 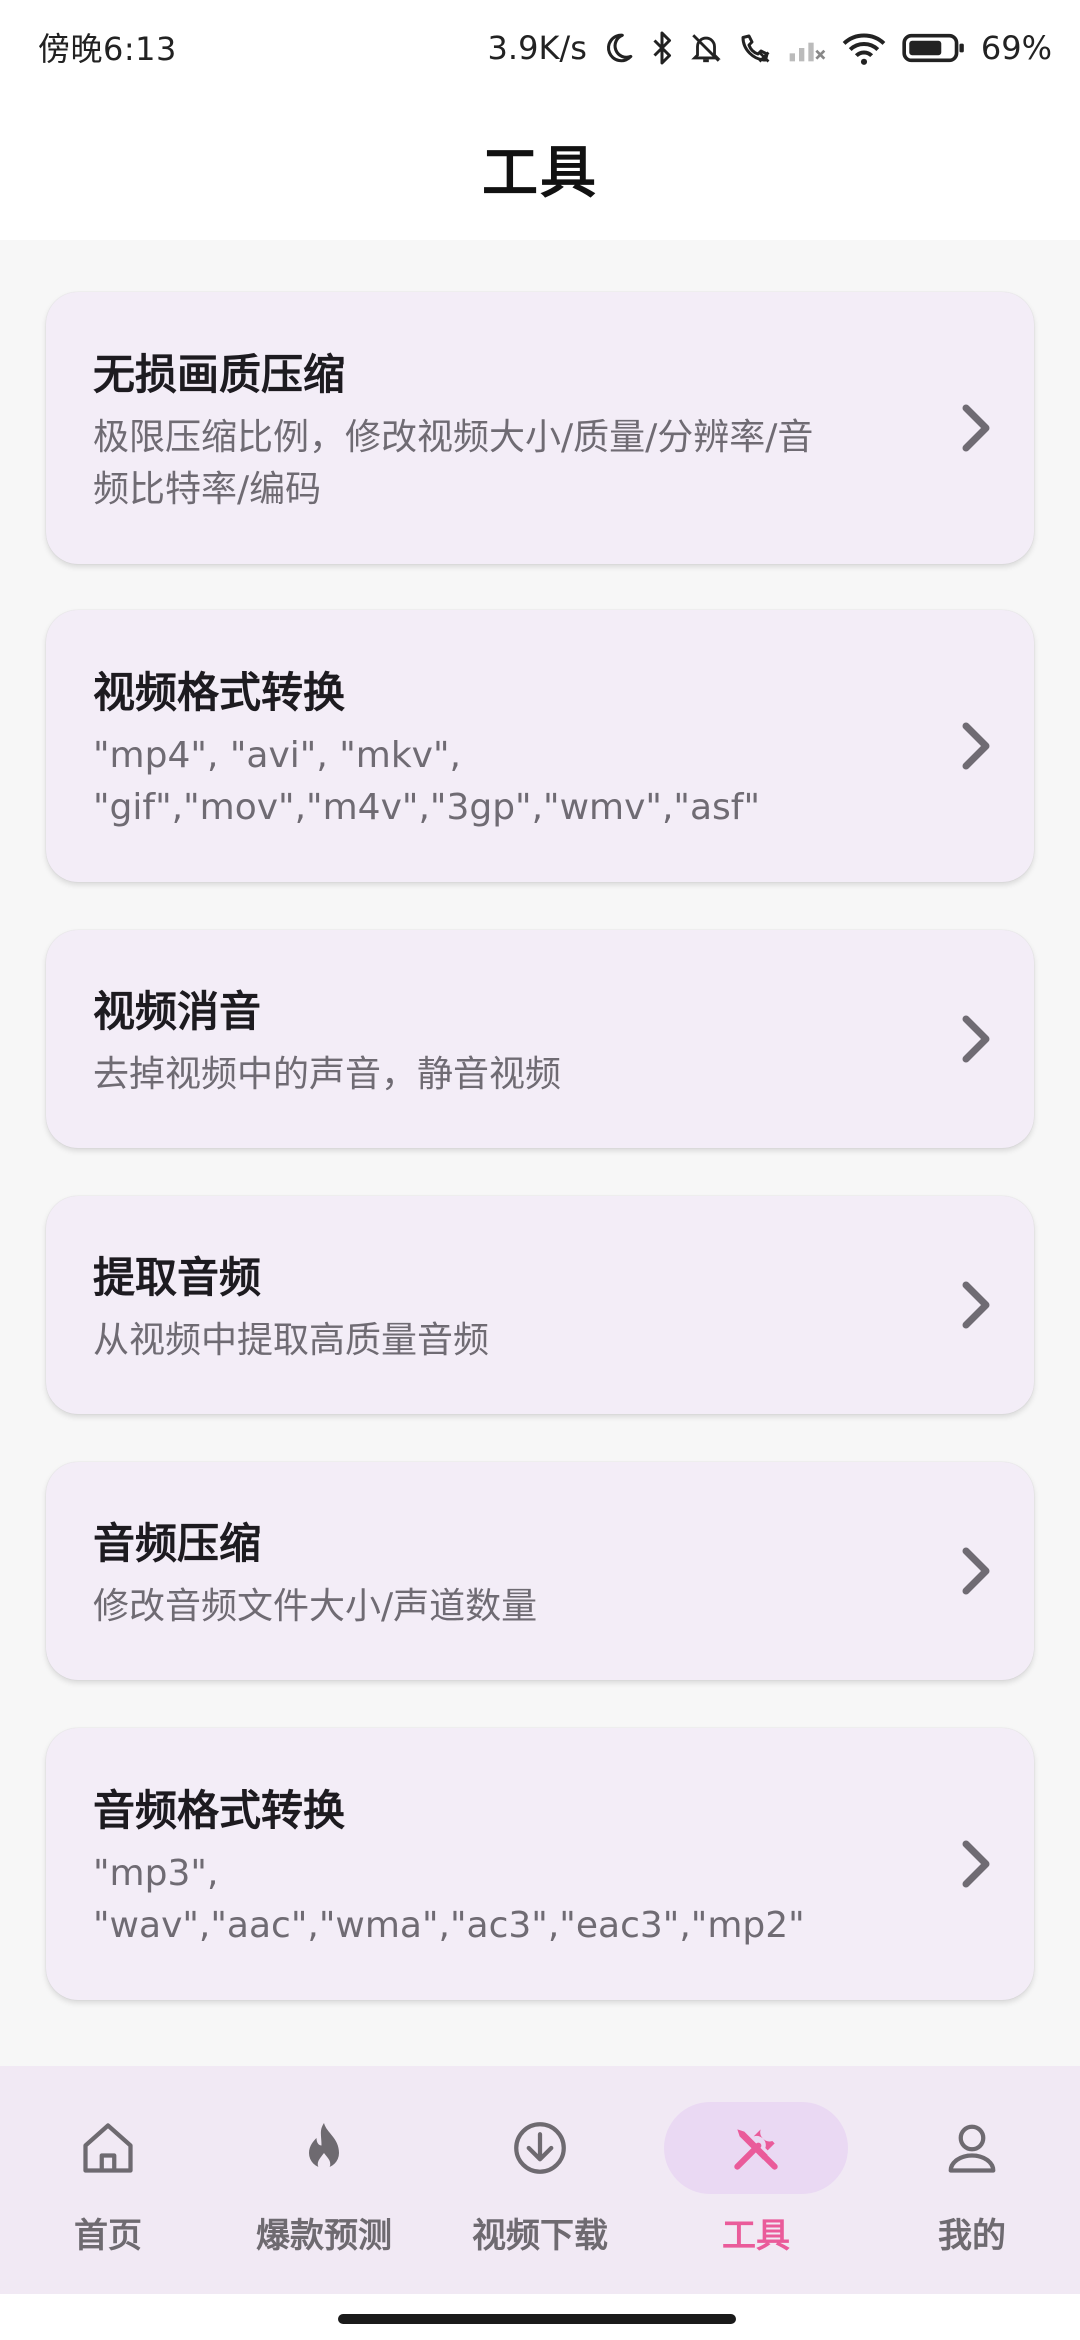 What do you see at coordinates (453, 463) in the screenshot?
I see `tool-card-description: 极限压缩比例，修改视频大小/质量/分辨率/音 频比特率/编码` at bounding box center [453, 463].